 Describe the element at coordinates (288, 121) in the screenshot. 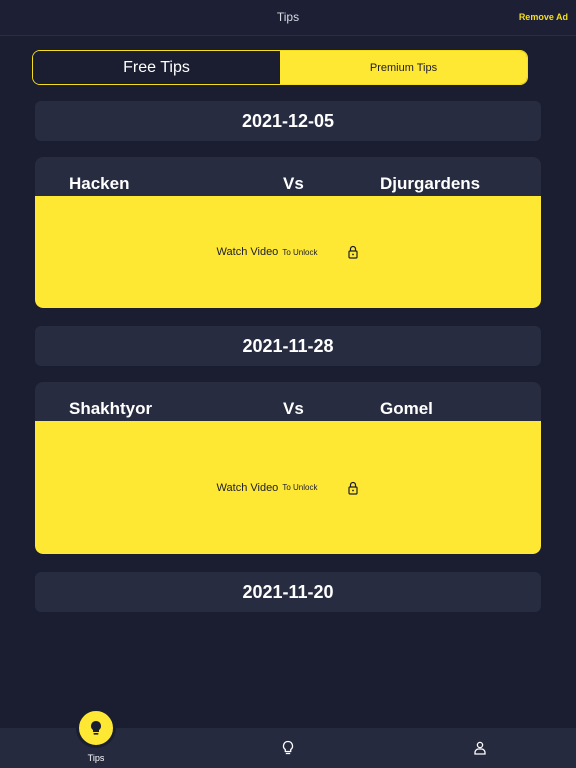

I see `date-header: 2021-12-05` at that location.